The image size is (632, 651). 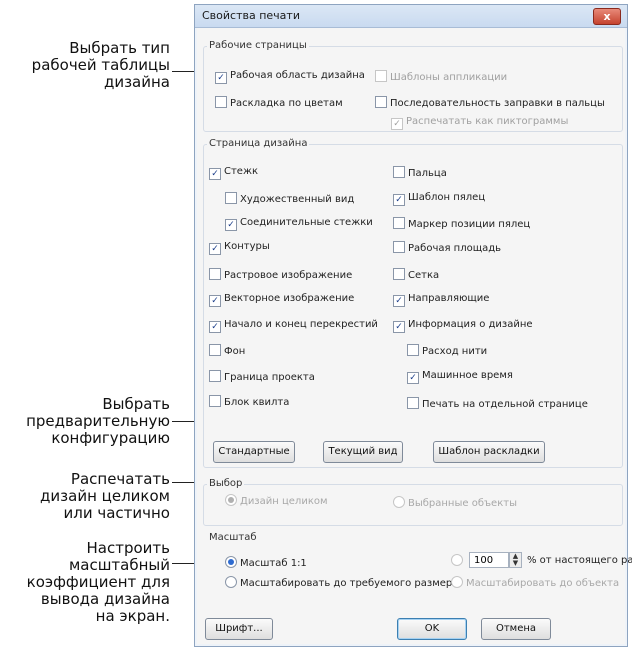 I want to click on dialog-title: Свойства печати, so click(x=251, y=15).